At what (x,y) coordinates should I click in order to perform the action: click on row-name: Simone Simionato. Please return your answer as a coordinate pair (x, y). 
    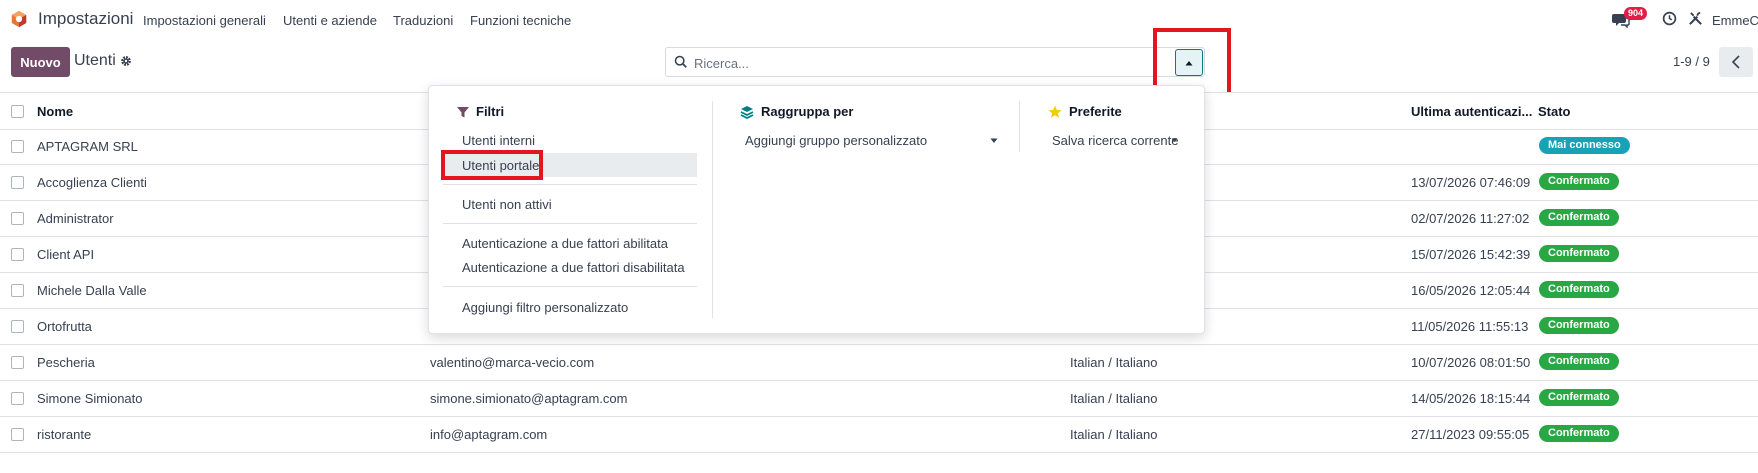
    Looking at the image, I should click on (90, 398).